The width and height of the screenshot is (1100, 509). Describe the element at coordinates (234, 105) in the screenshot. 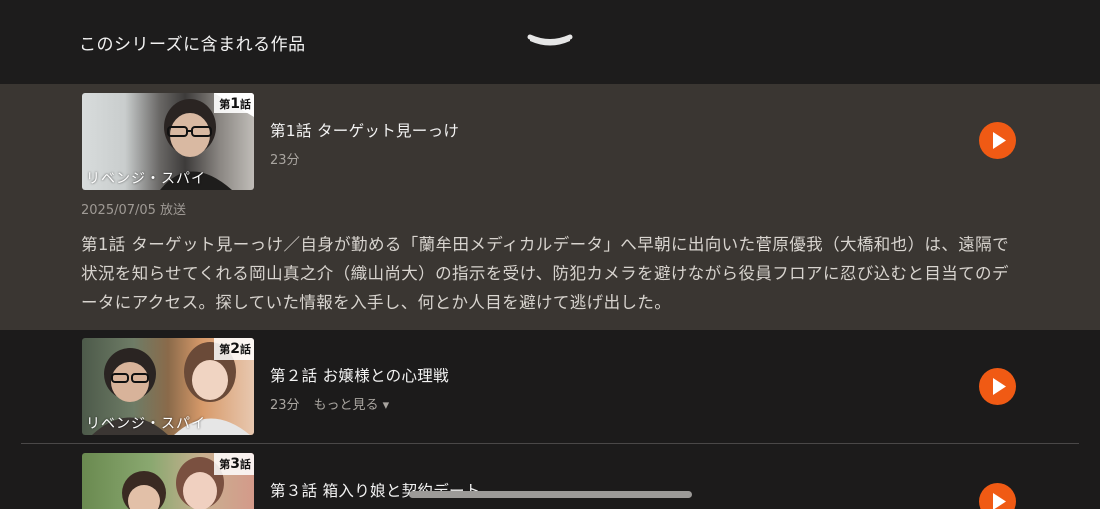

I see `episode-badge: 第1話` at that location.